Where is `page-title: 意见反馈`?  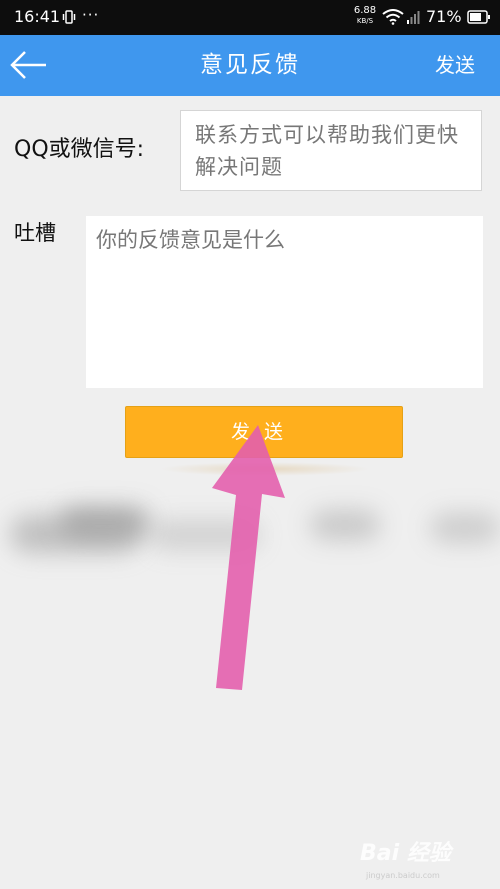
page-title: 意见反馈 is located at coordinates (250, 65).